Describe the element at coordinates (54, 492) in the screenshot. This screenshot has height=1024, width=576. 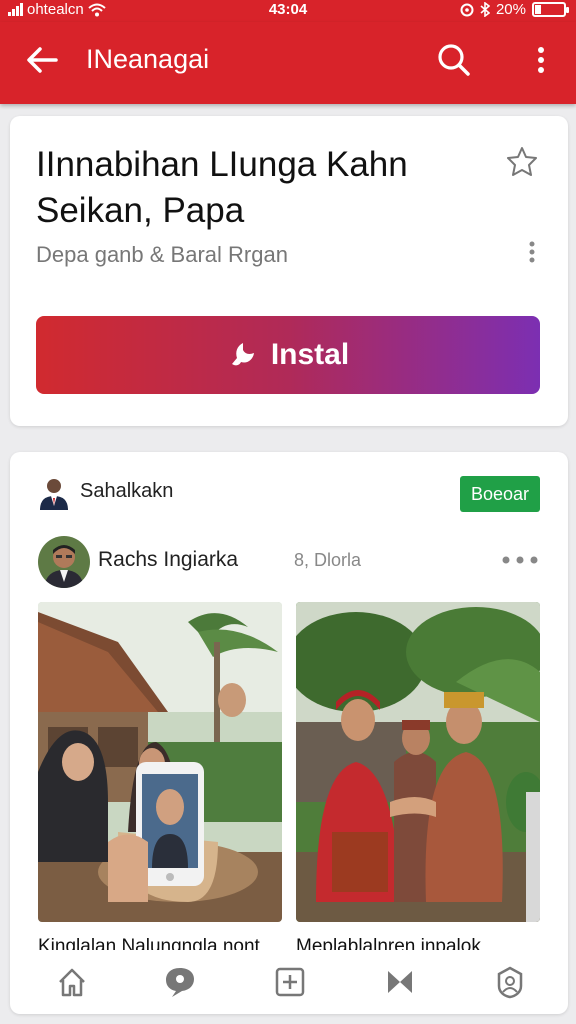
I see `recommender-avatar` at that location.